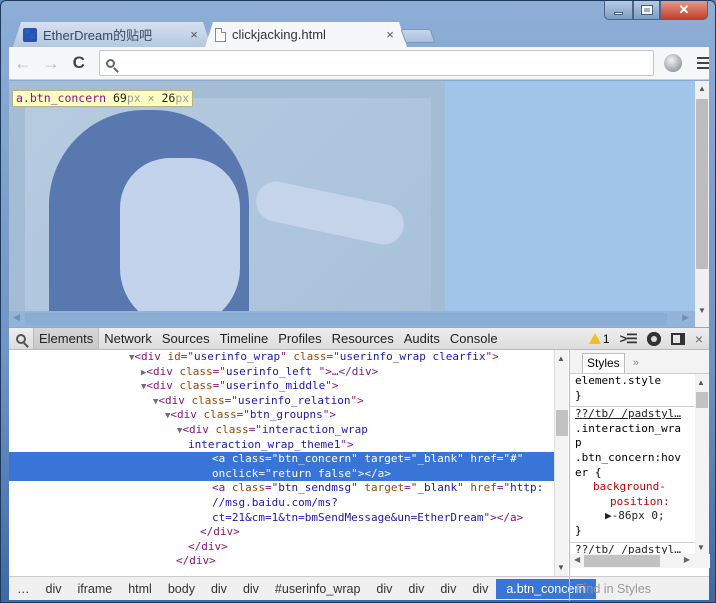 This screenshot has height=603, width=716. I want to click on menu-icon, so click(703, 63).